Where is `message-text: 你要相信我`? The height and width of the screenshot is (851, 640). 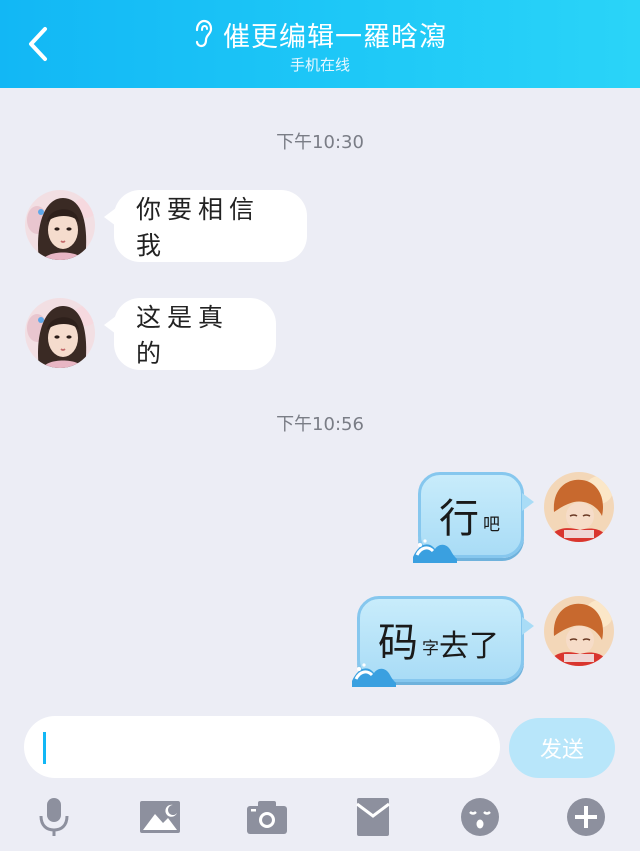 message-text: 你要相信我 is located at coordinates (198, 227).